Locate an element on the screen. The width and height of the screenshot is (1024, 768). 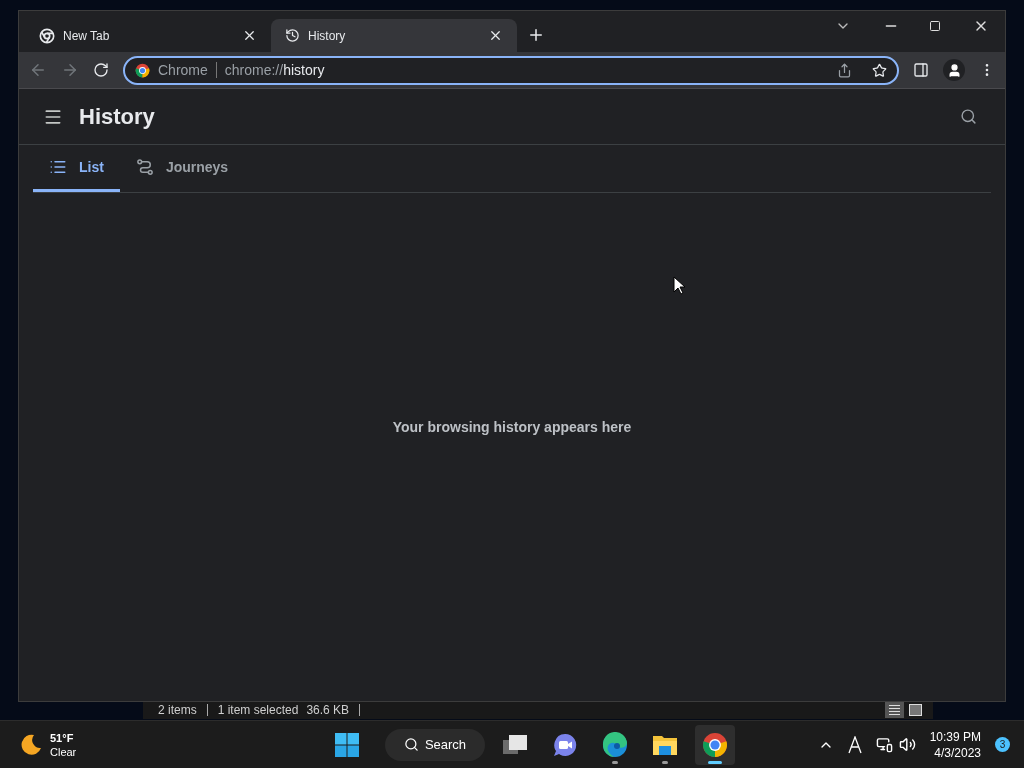
history-icon is located at coordinates (292, 35).